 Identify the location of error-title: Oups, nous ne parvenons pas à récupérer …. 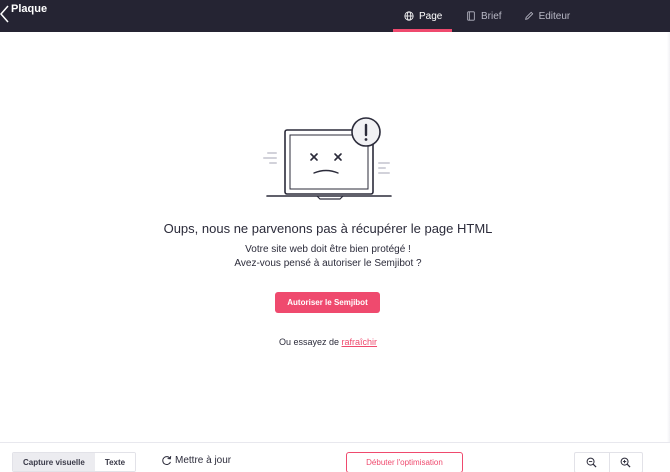
(328, 228).